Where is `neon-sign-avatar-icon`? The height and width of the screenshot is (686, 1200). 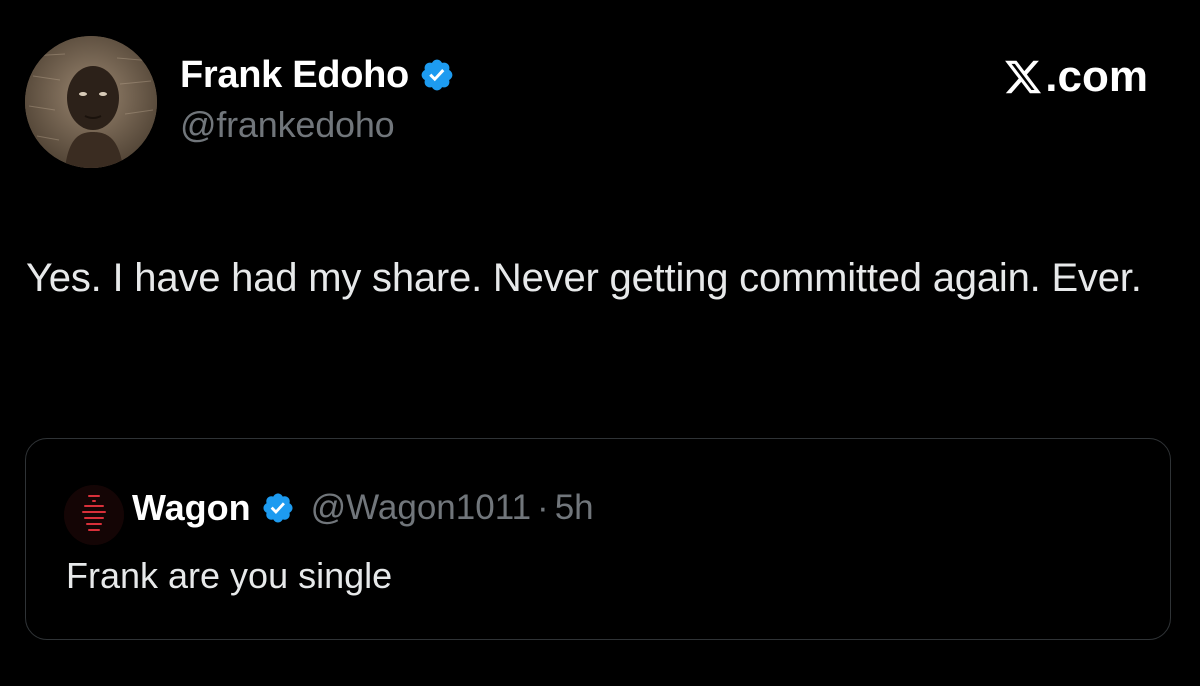 neon-sign-avatar-icon is located at coordinates (94, 515).